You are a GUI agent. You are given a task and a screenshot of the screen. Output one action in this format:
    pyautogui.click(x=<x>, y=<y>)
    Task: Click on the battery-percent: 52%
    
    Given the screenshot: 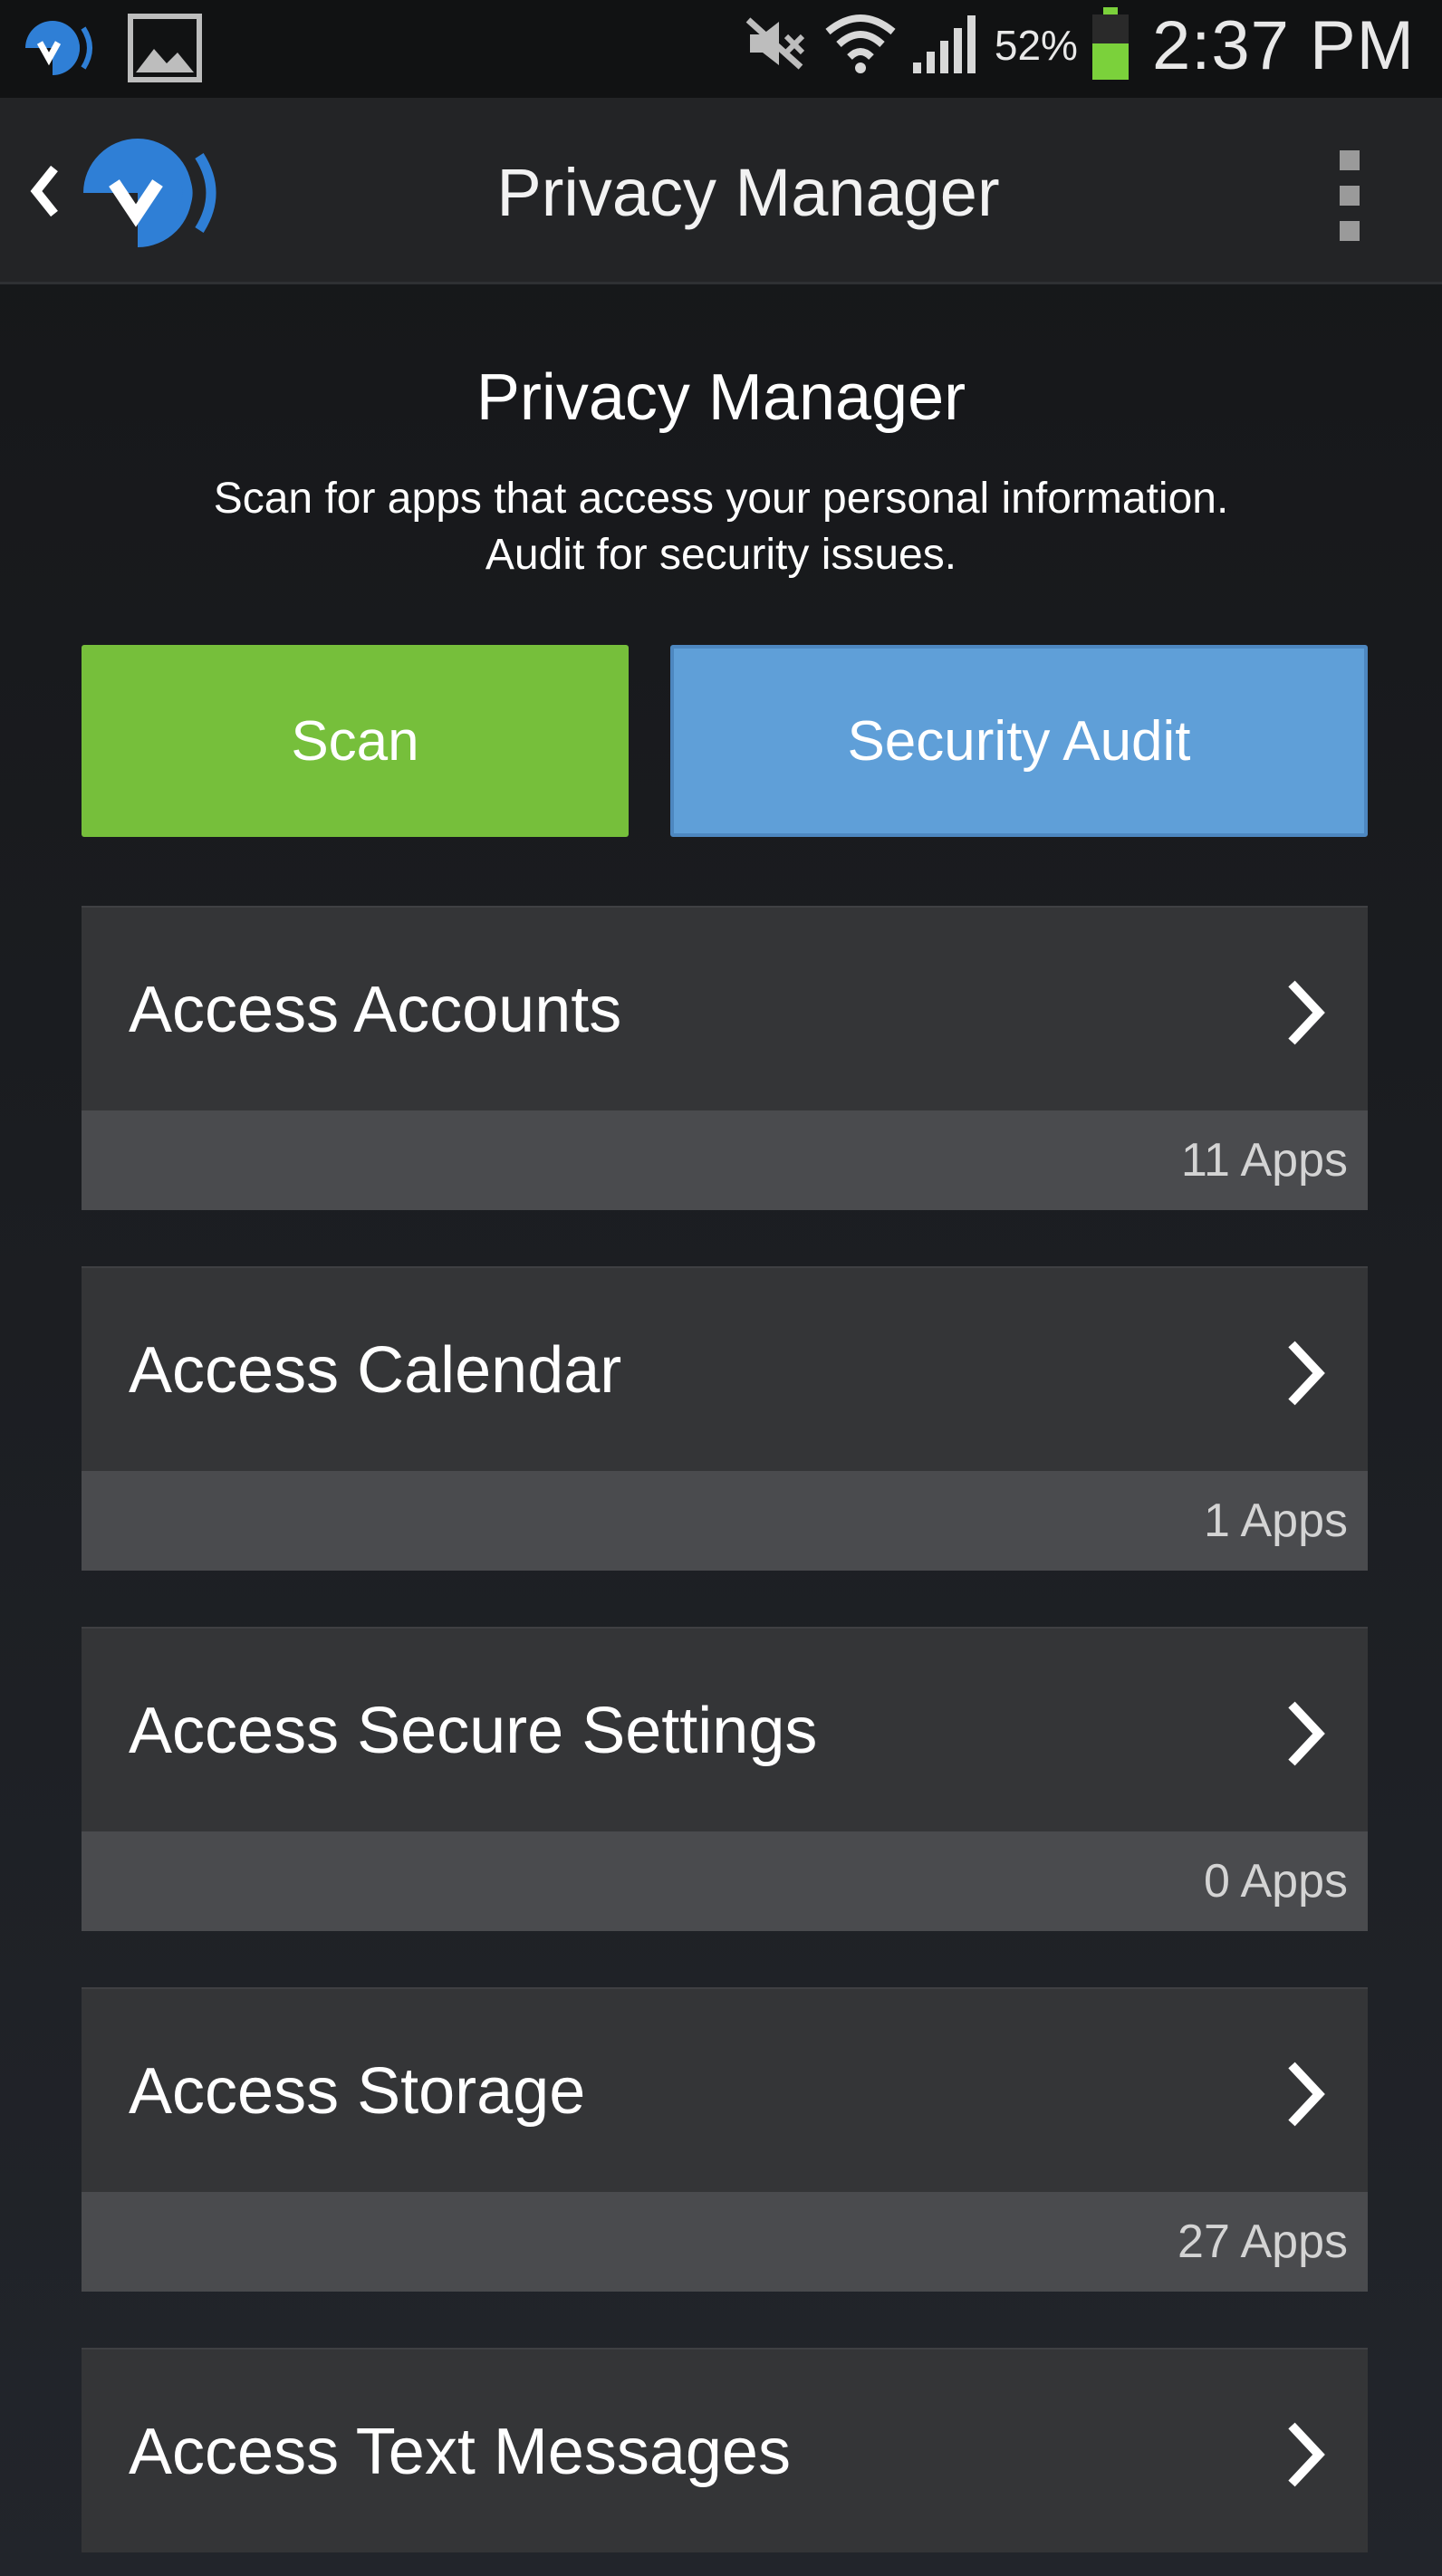 What is the action you would take?
    pyautogui.click(x=1036, y=45)
    